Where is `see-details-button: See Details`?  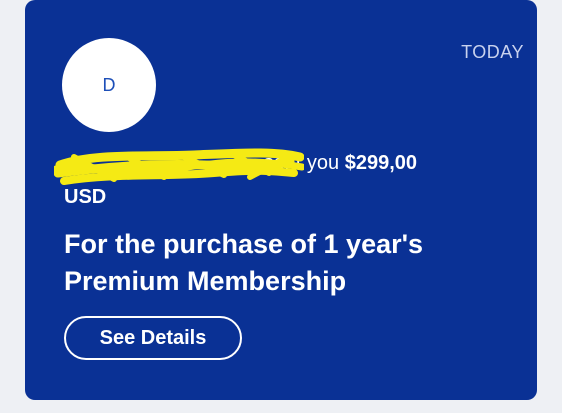
see-details-button: See Details is located at coordinates (153, 338).